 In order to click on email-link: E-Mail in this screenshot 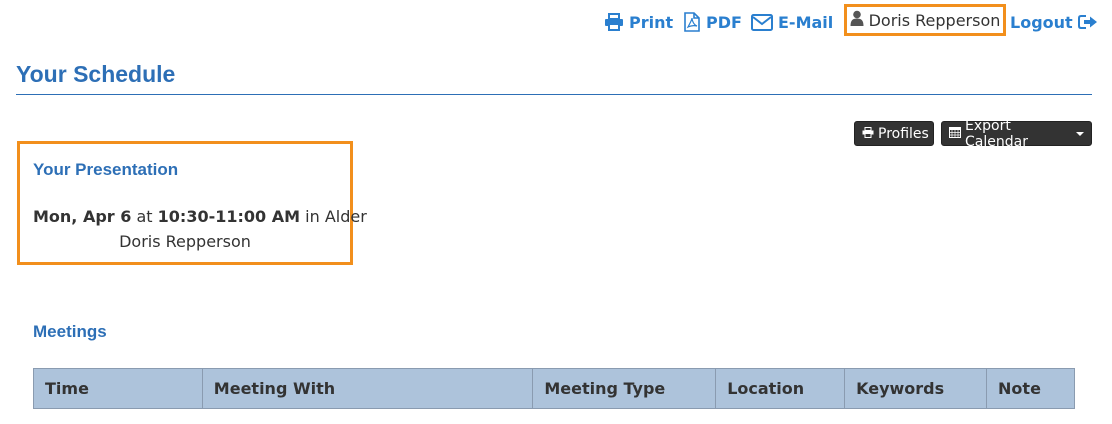, I will do `click(792, 22)`.